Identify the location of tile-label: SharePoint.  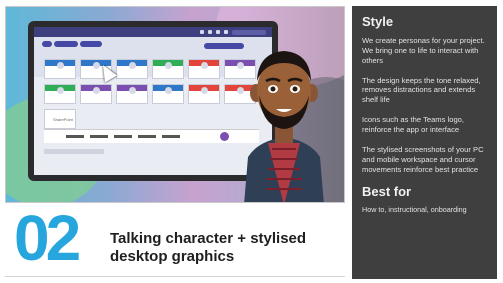
(63, 119).